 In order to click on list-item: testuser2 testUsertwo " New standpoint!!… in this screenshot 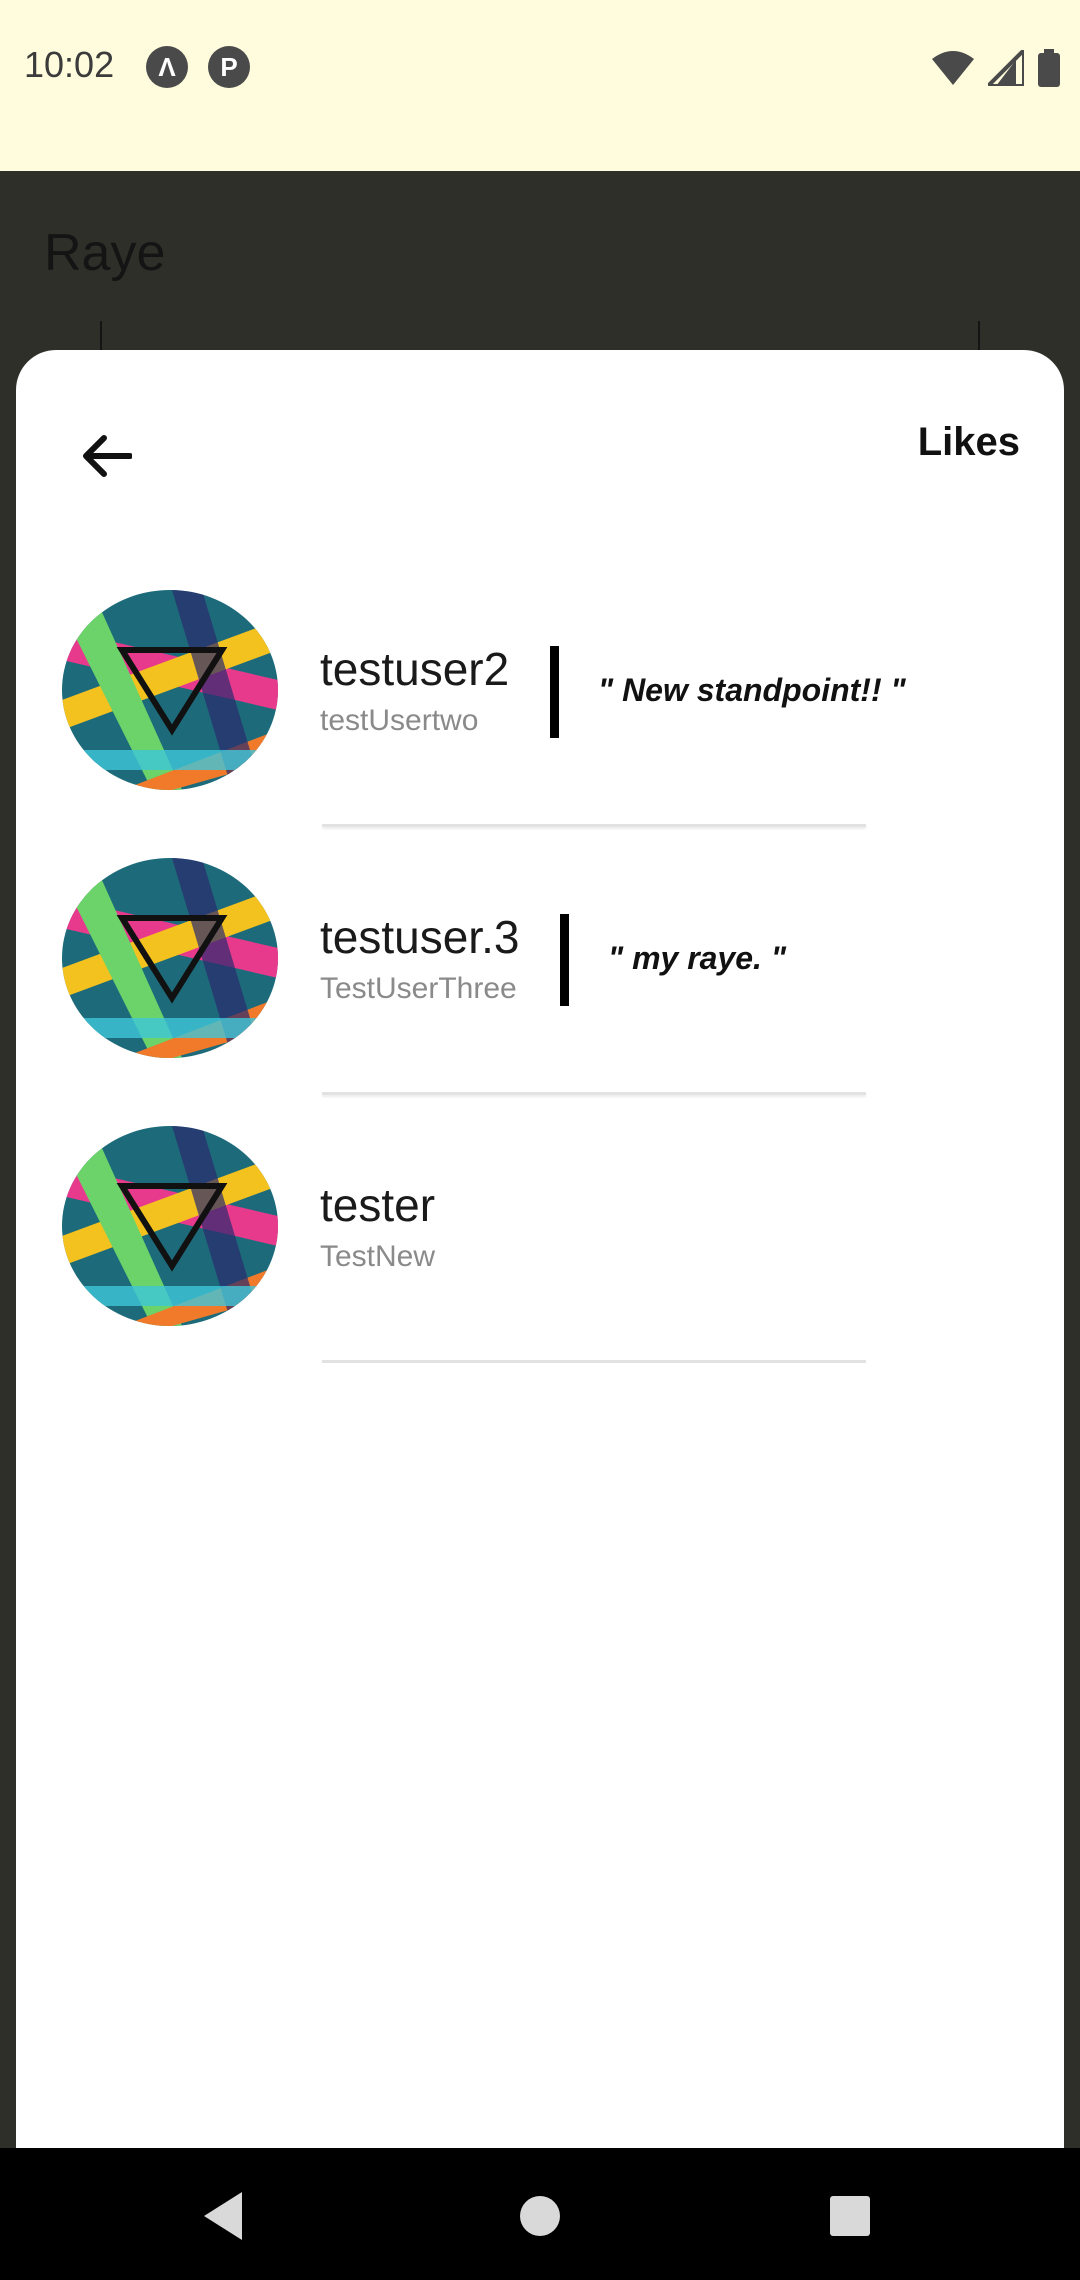, I will do `click(540, 724)`.